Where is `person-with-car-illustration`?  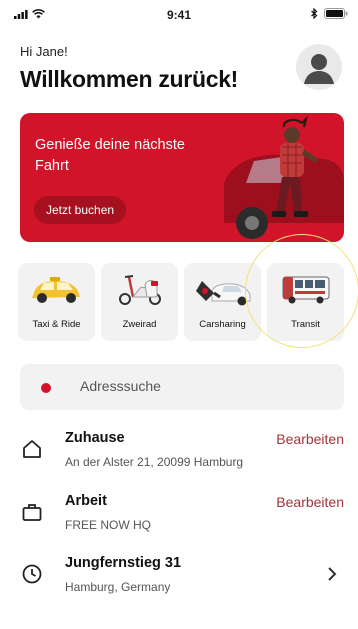
person-with-car-illustration is located at coordinates (284, 177).